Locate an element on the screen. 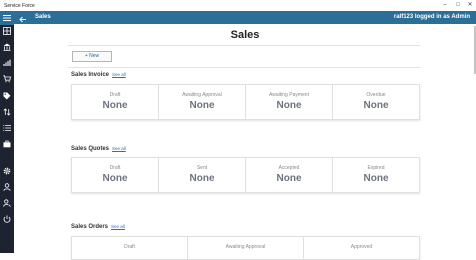  invoice-overdue-card: Overdue None is located at coordinates (376, 102).